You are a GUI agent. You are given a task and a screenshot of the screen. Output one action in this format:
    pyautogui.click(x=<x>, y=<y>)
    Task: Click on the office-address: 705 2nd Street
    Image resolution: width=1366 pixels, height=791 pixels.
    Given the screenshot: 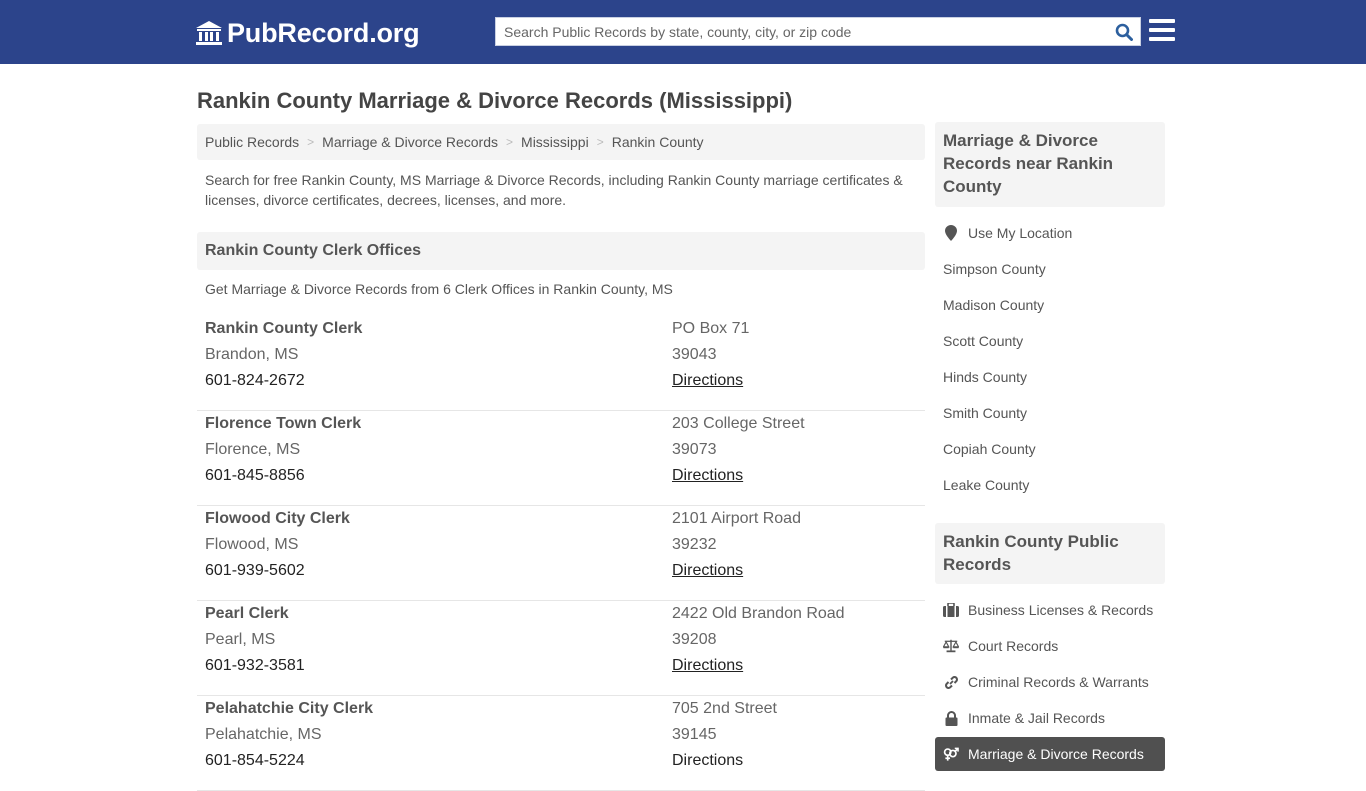 What is the action you would take?
    pyautogui.click(x=724, y=708)
    